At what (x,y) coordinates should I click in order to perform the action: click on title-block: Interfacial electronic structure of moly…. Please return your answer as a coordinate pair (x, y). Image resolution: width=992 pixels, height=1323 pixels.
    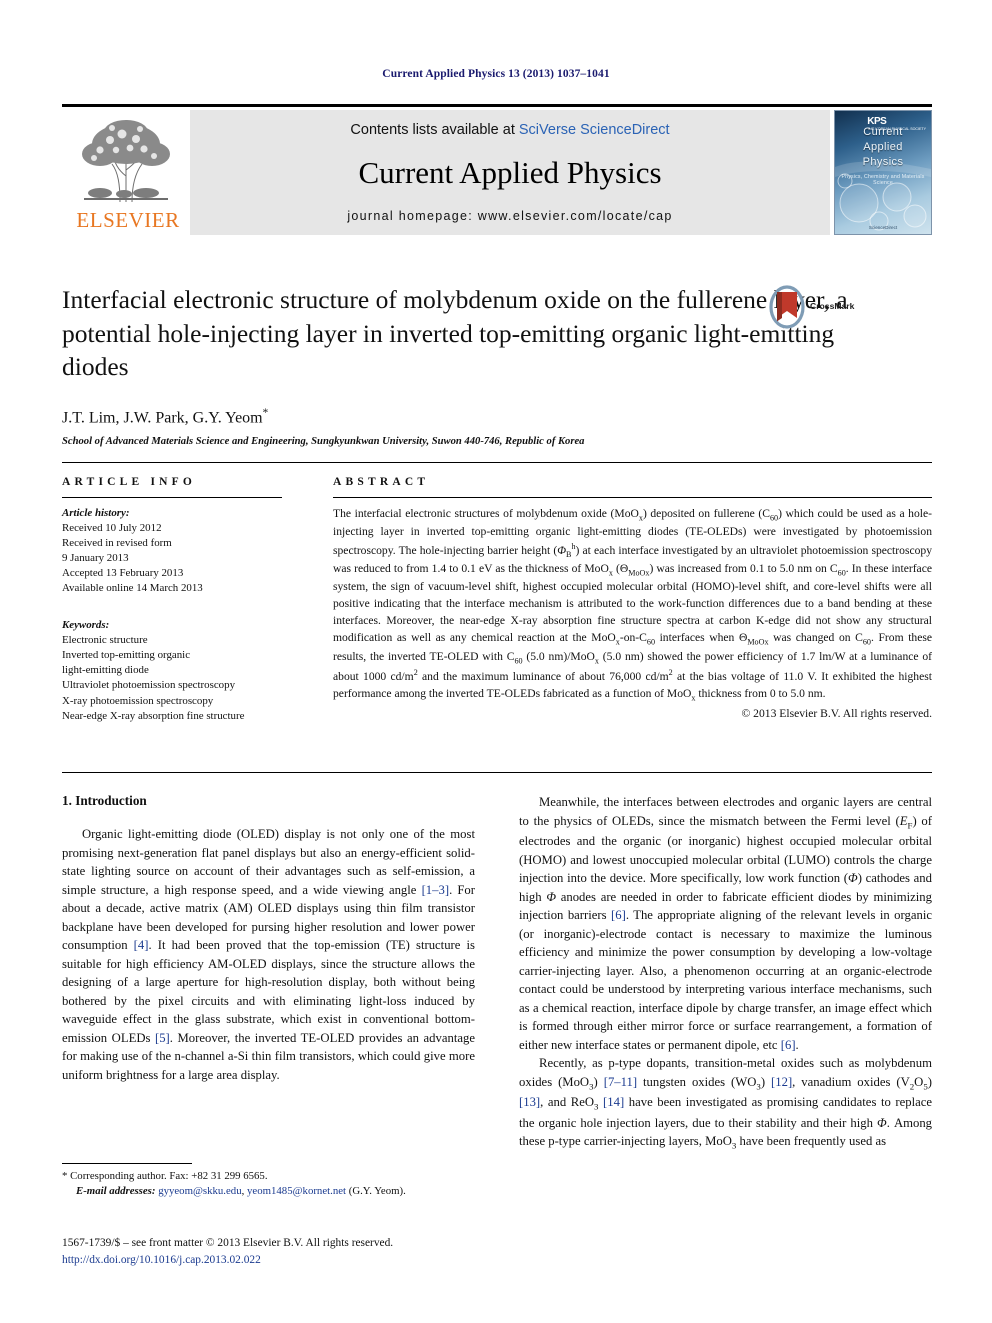
    Looking at the image, I should click on (458, 365).